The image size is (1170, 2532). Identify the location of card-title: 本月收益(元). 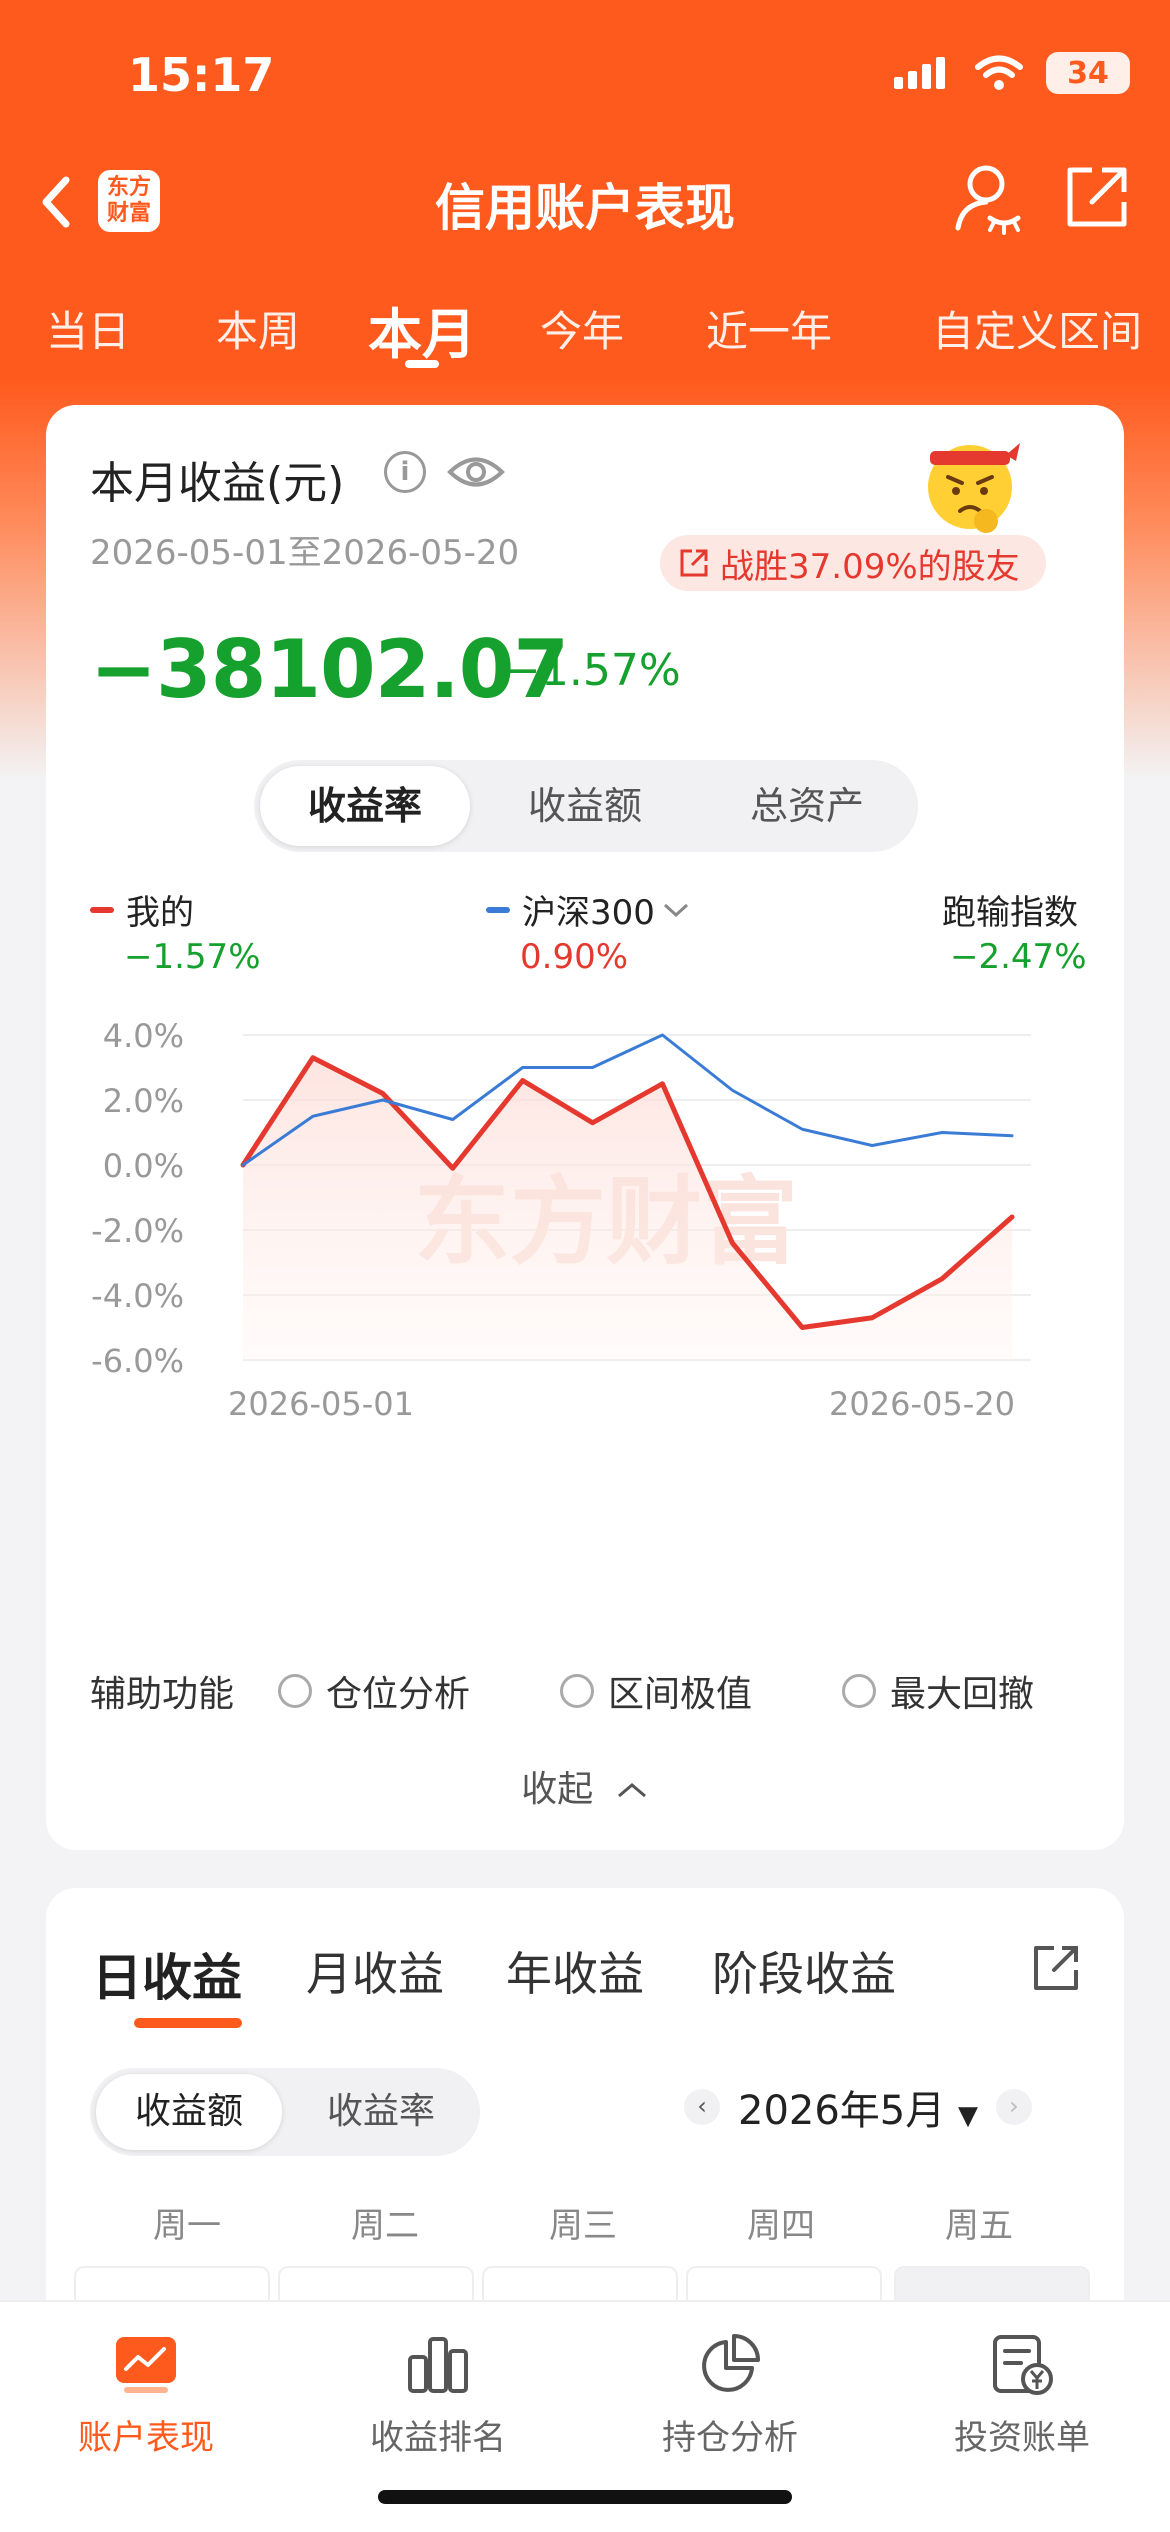
(217, 483).